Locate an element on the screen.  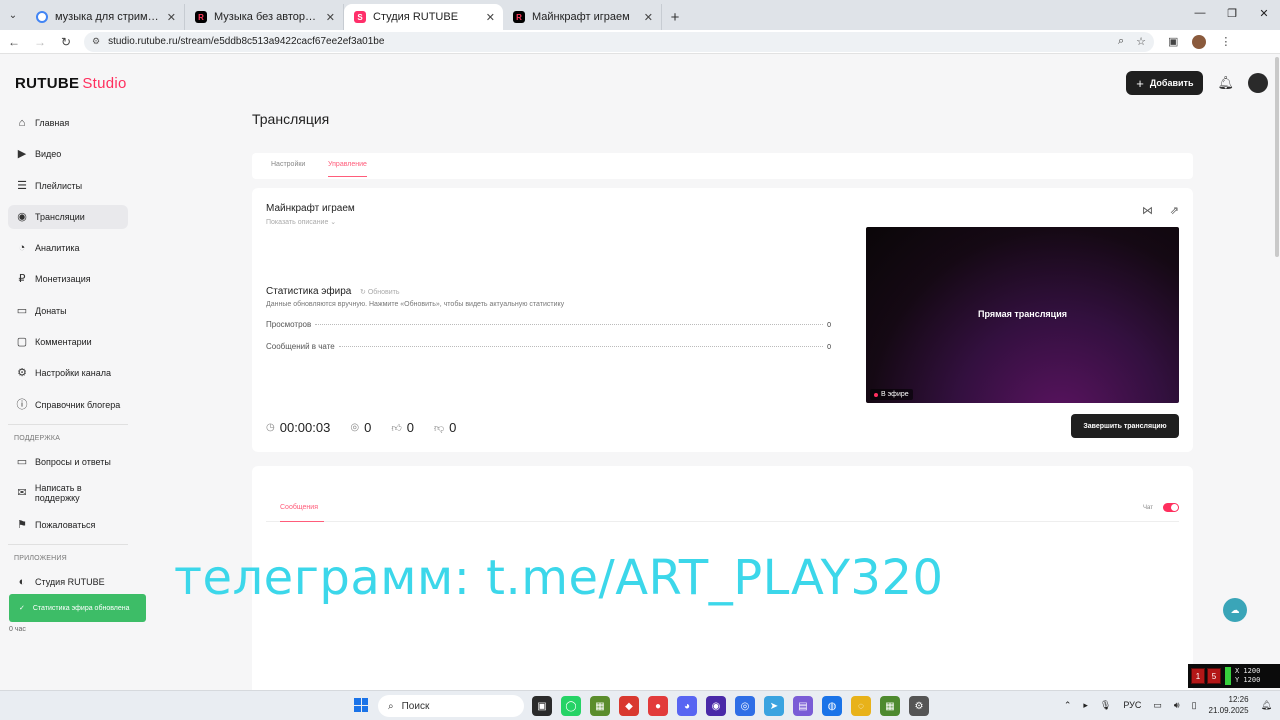
sidebar-item-playlist: ☰ Плейлисты is located at coordinates (68, 186).